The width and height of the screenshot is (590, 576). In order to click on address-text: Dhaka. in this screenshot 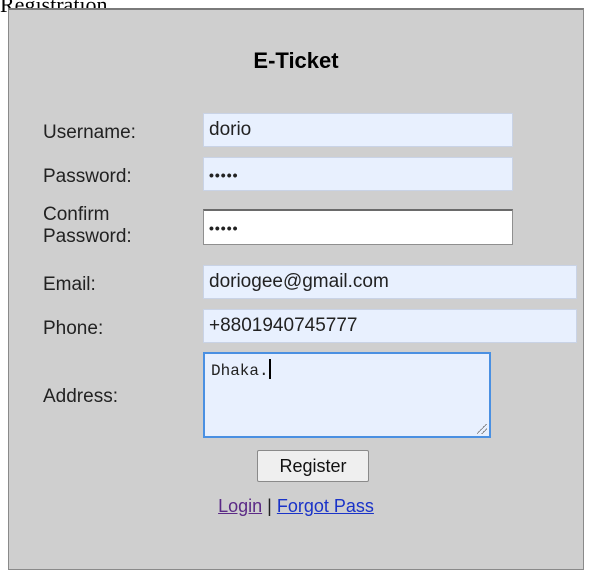, I will do `click(240, 371)`.